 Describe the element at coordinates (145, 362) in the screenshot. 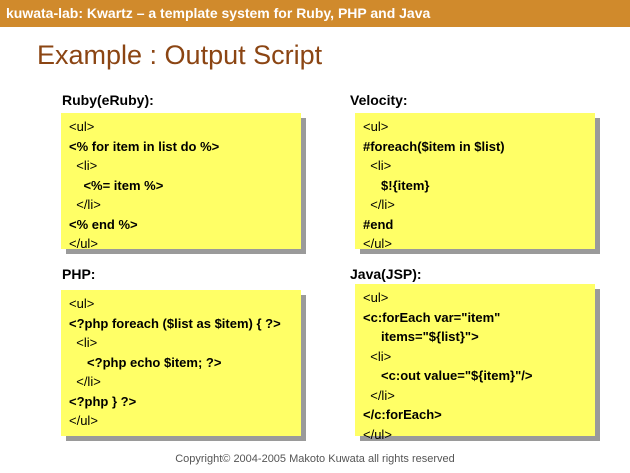

I see `code-line: <?php echo $item; ?>` at that location.